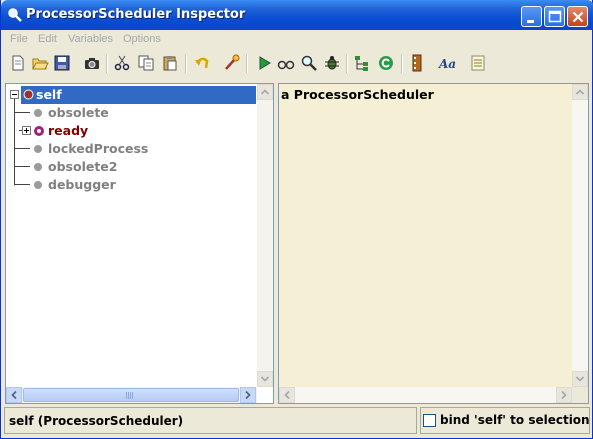 The height and width of the screenshot is (439, 593). I want to click on new-icon, so click(18, 63).